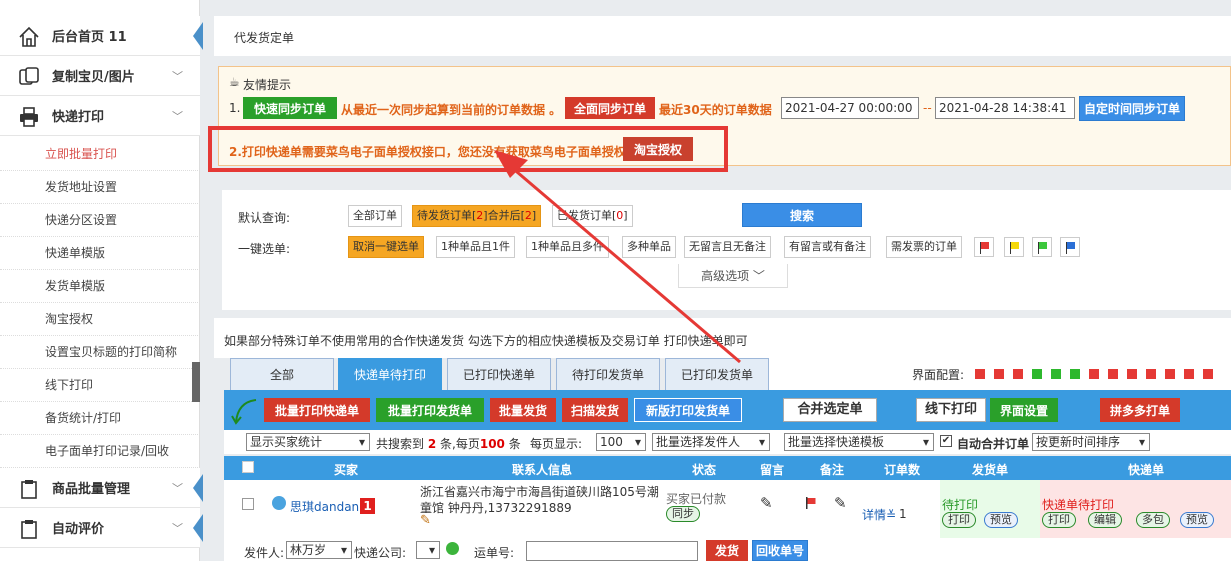 This screenshot has width=1231, height=561. Describe the element at coordinates (324, 506) in the screenshot. I see `buyer-name: 思琪dandan` at that location.